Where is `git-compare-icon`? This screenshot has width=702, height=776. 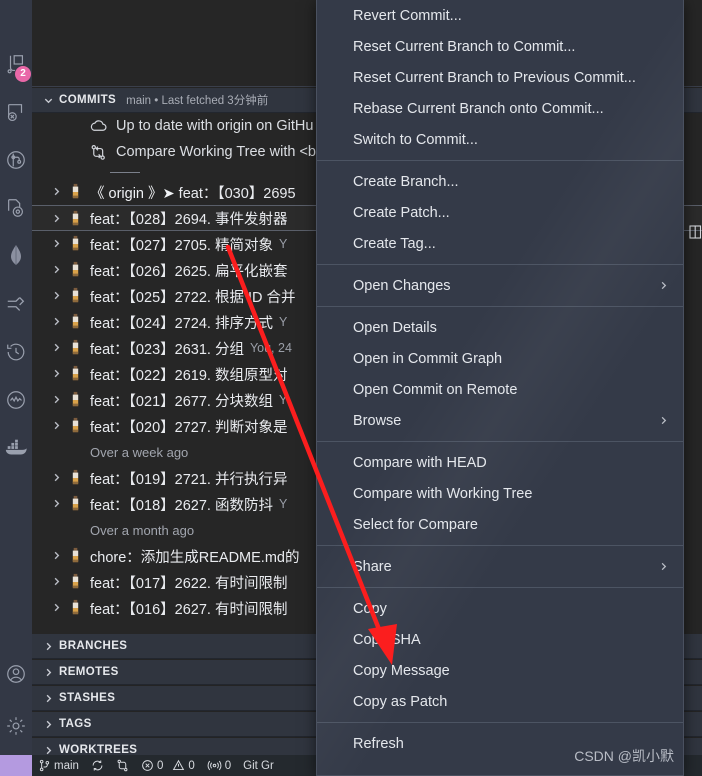
git-compare-icon is located at coordinates (122, 765).